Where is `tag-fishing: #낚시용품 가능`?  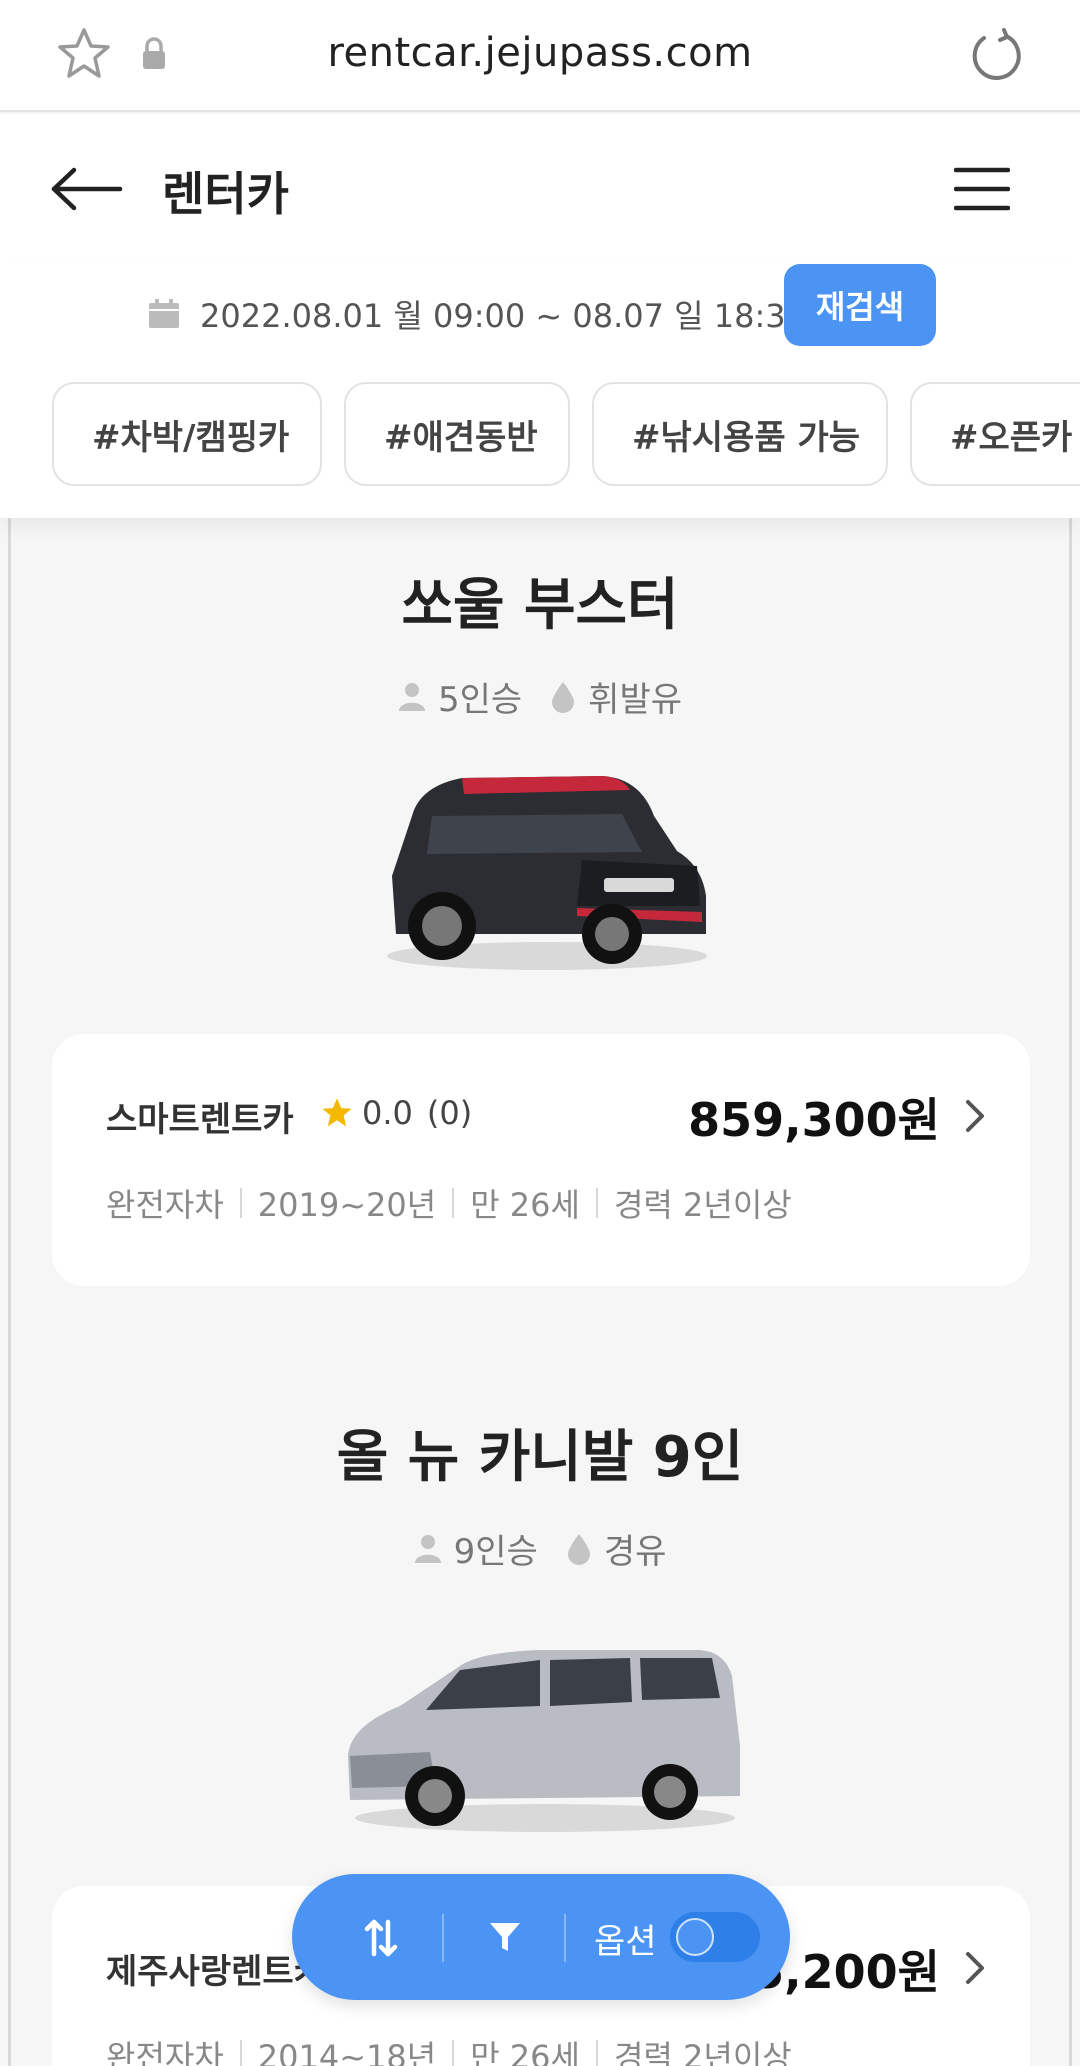 tag-fishing: #낚시용품 가능 is located at coordinates (740, 434).